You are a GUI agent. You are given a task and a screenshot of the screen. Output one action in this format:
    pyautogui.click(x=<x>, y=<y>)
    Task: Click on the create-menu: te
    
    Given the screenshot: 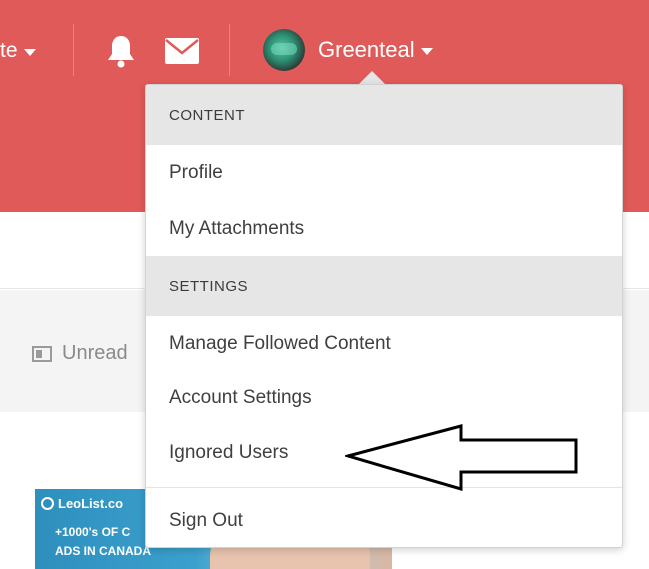 What is the action you would take?
    pyautogui.click(x=18, y=51)
    